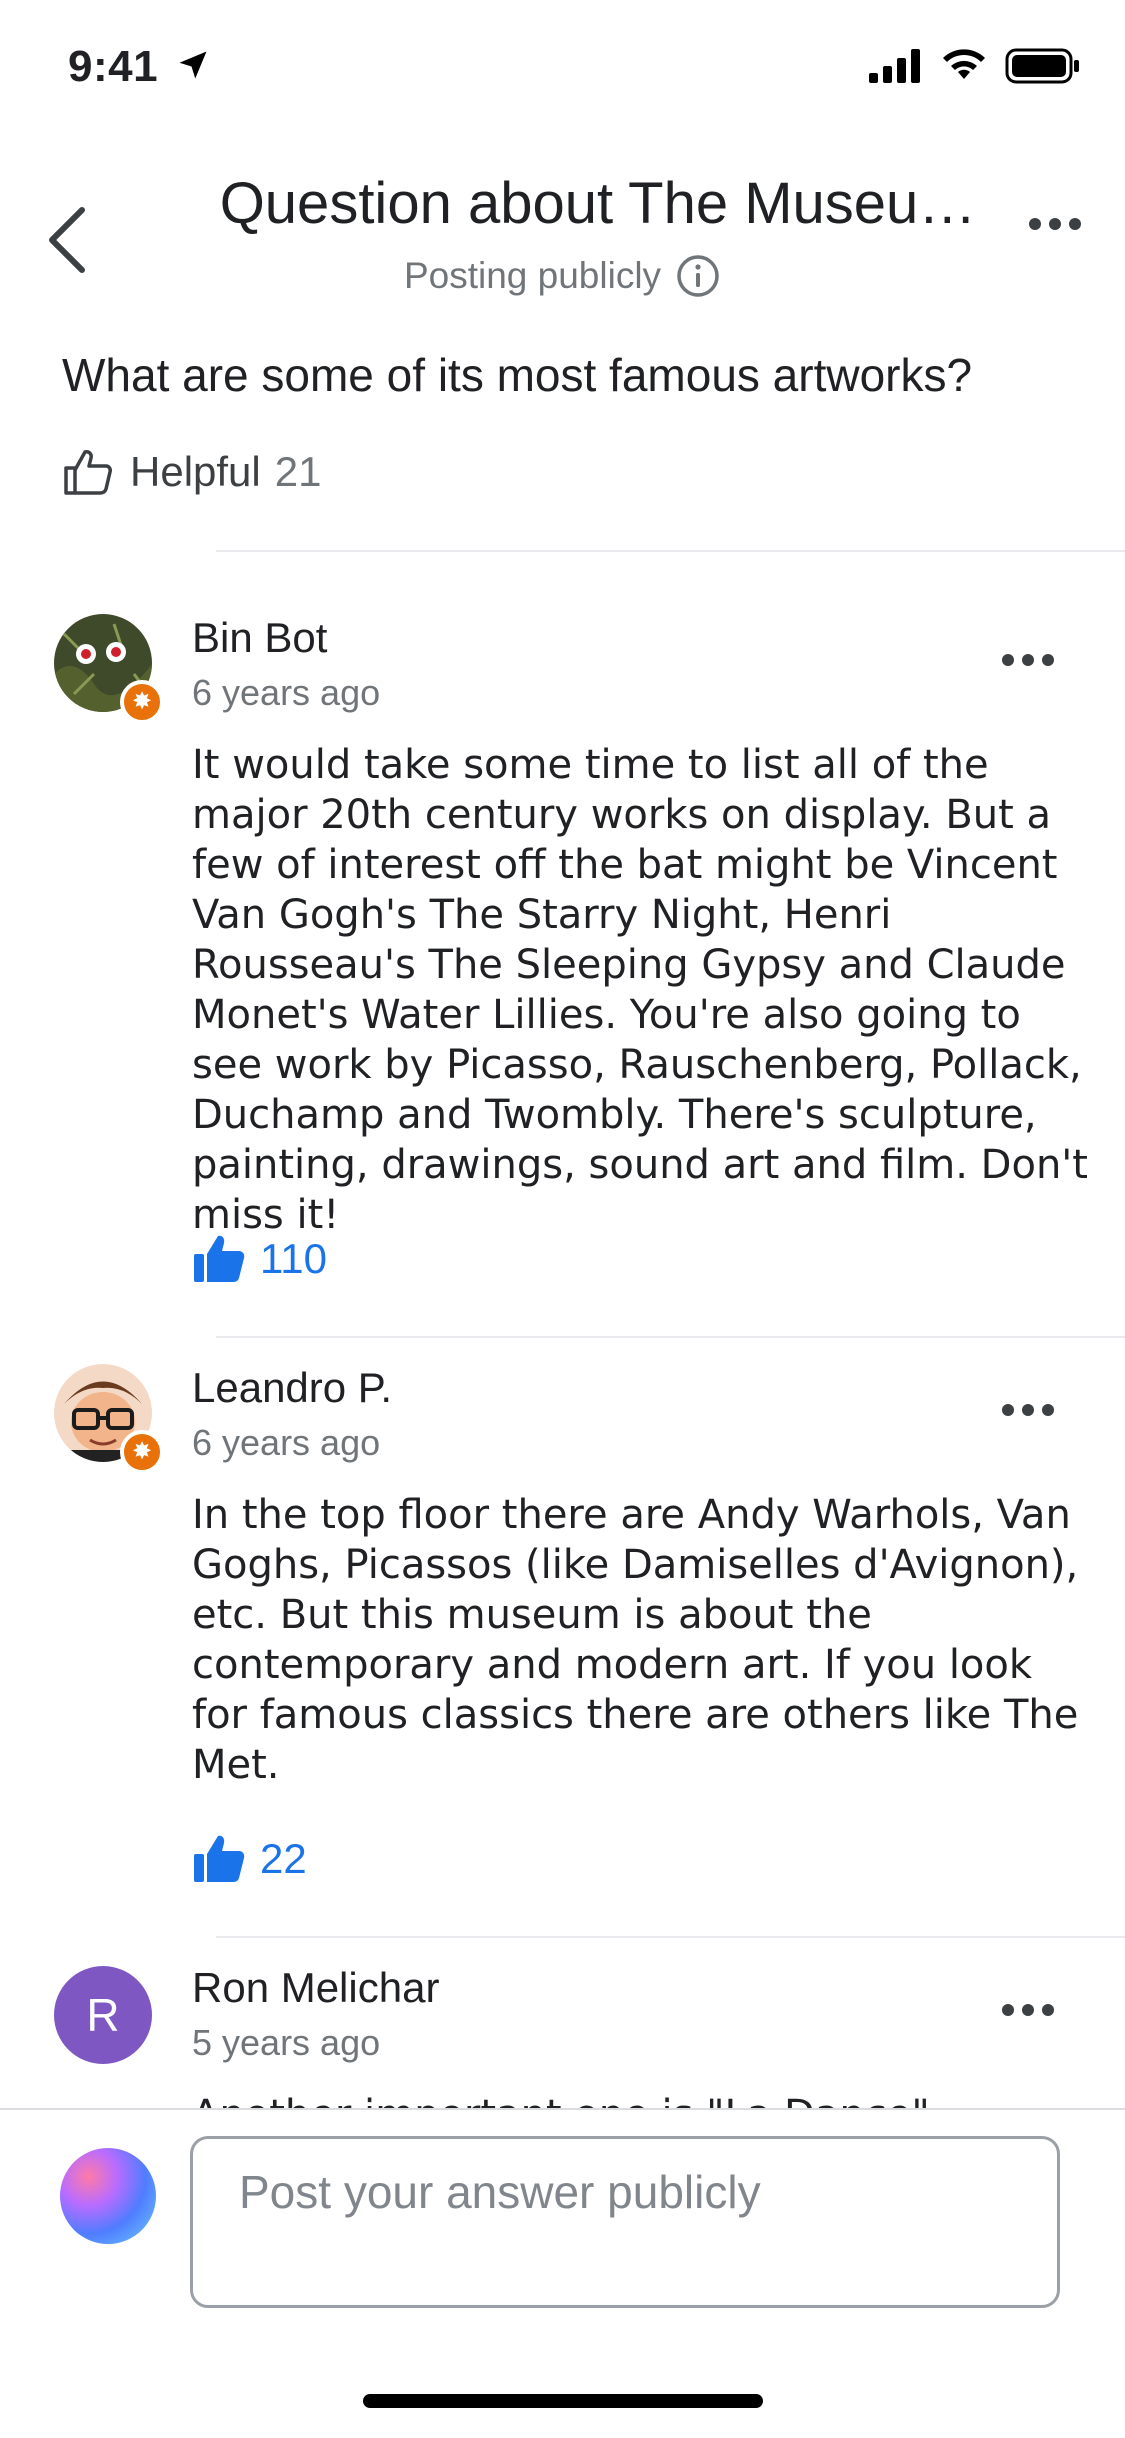 The image size is (1125, 2438). I want to click on posting-visibility: Posting publicly, so click(562, 276).